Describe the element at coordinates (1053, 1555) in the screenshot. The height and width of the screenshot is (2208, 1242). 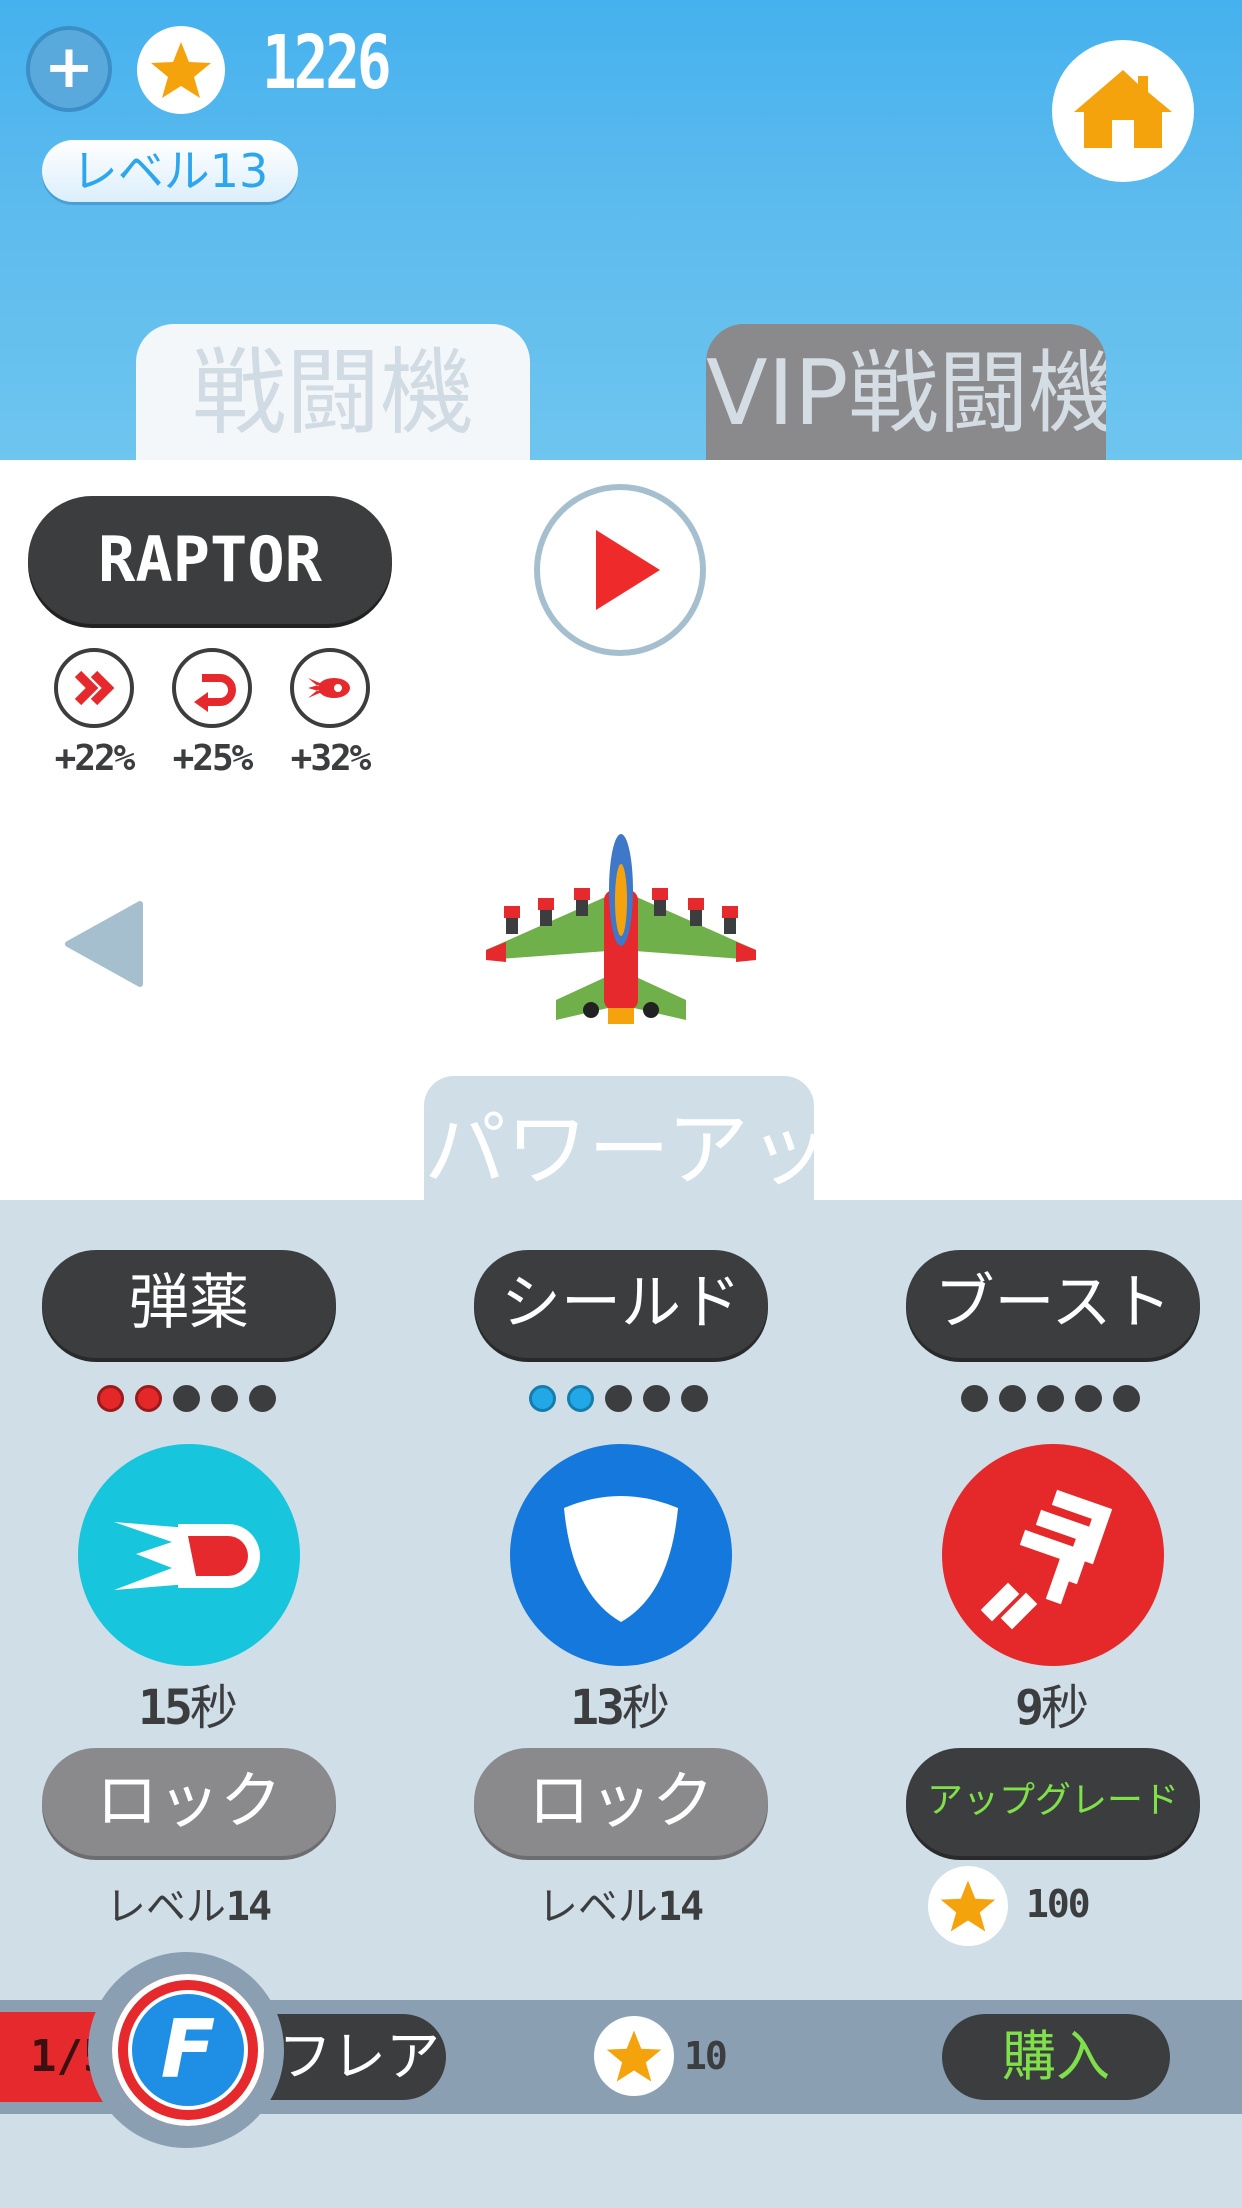
I see `boost-chevrons-icon` at that location.